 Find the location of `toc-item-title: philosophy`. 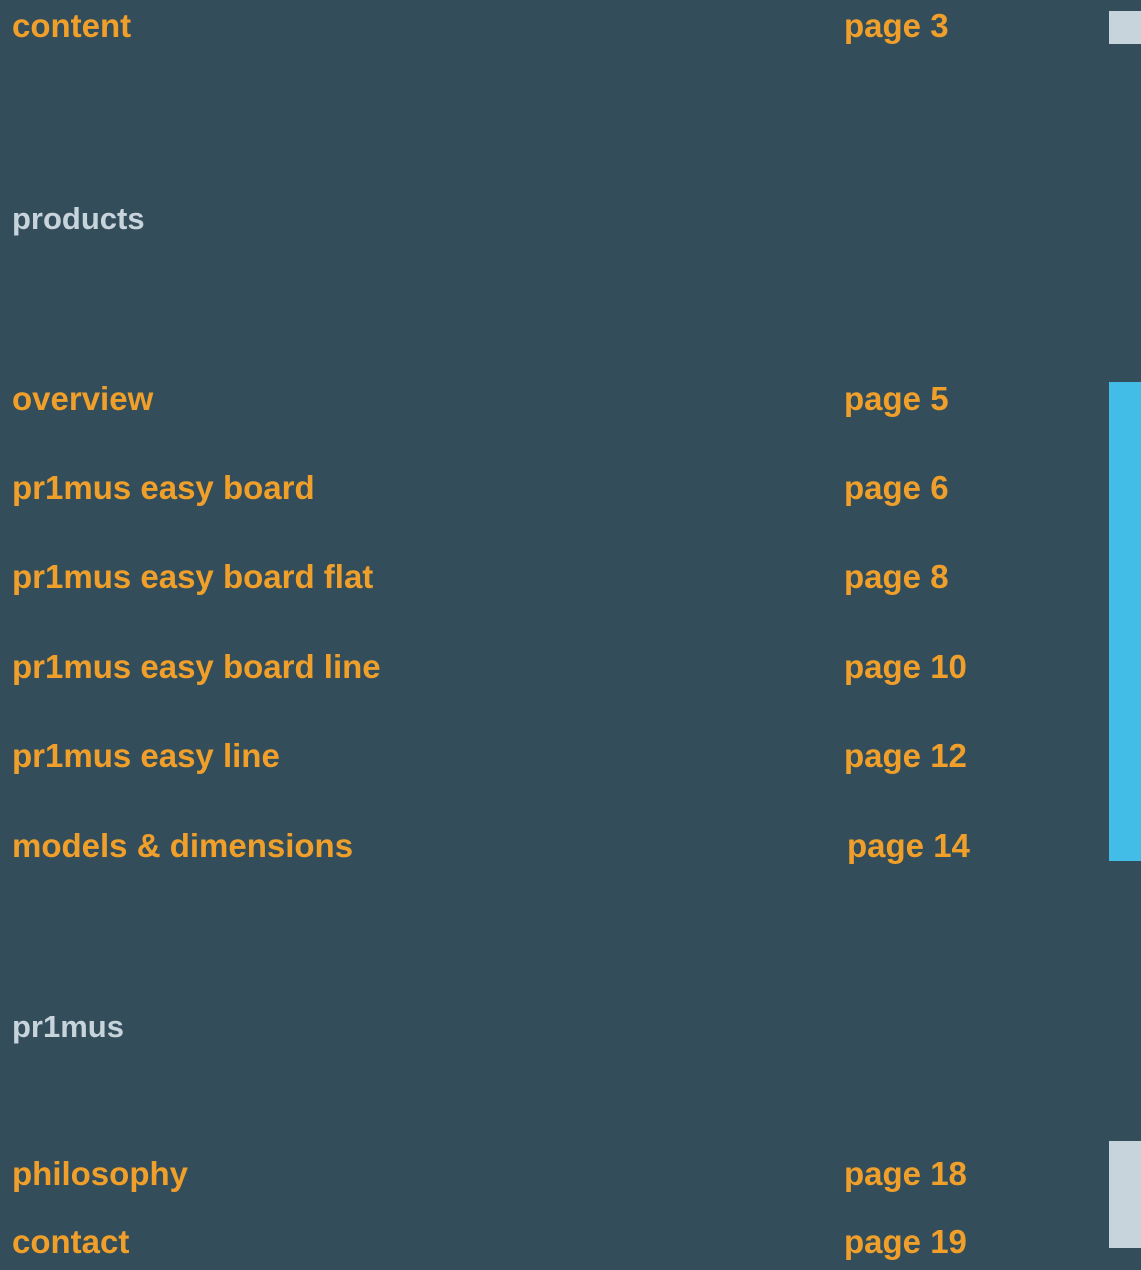

toc-item-title: philosophy is located at coordinates (100, 1173).